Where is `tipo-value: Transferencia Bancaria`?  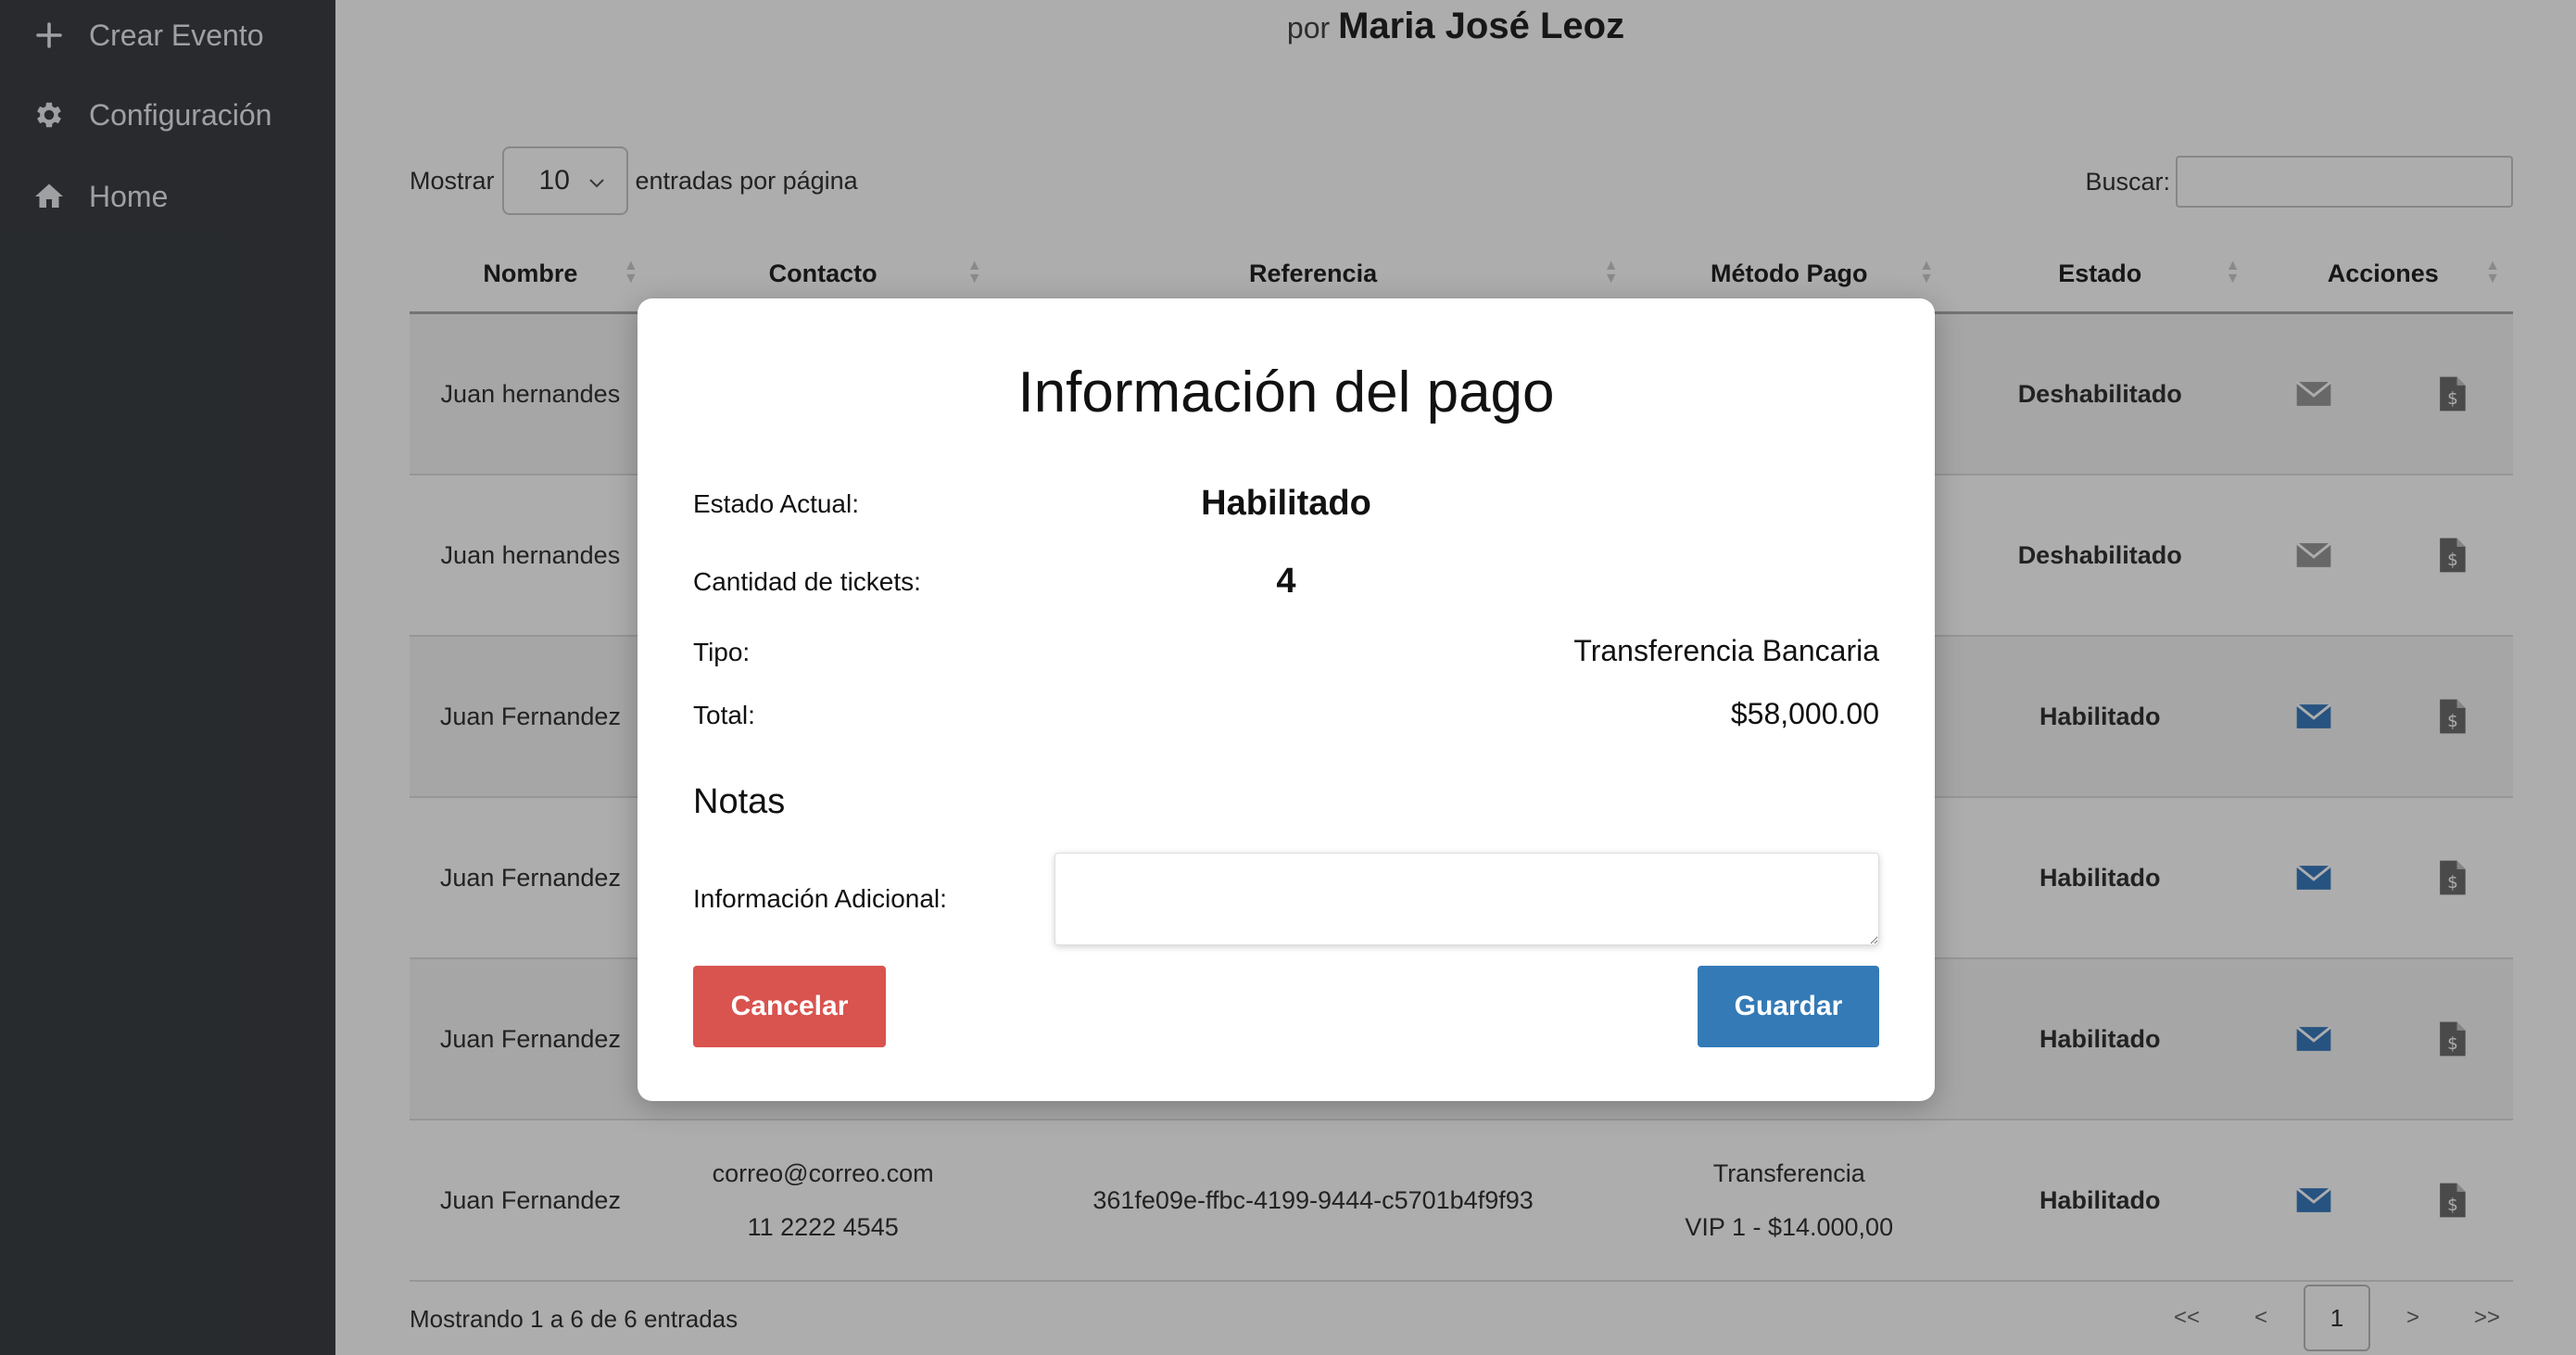
tipo-value: Transferencia Bancaria is located at coordinates (1726, 651).